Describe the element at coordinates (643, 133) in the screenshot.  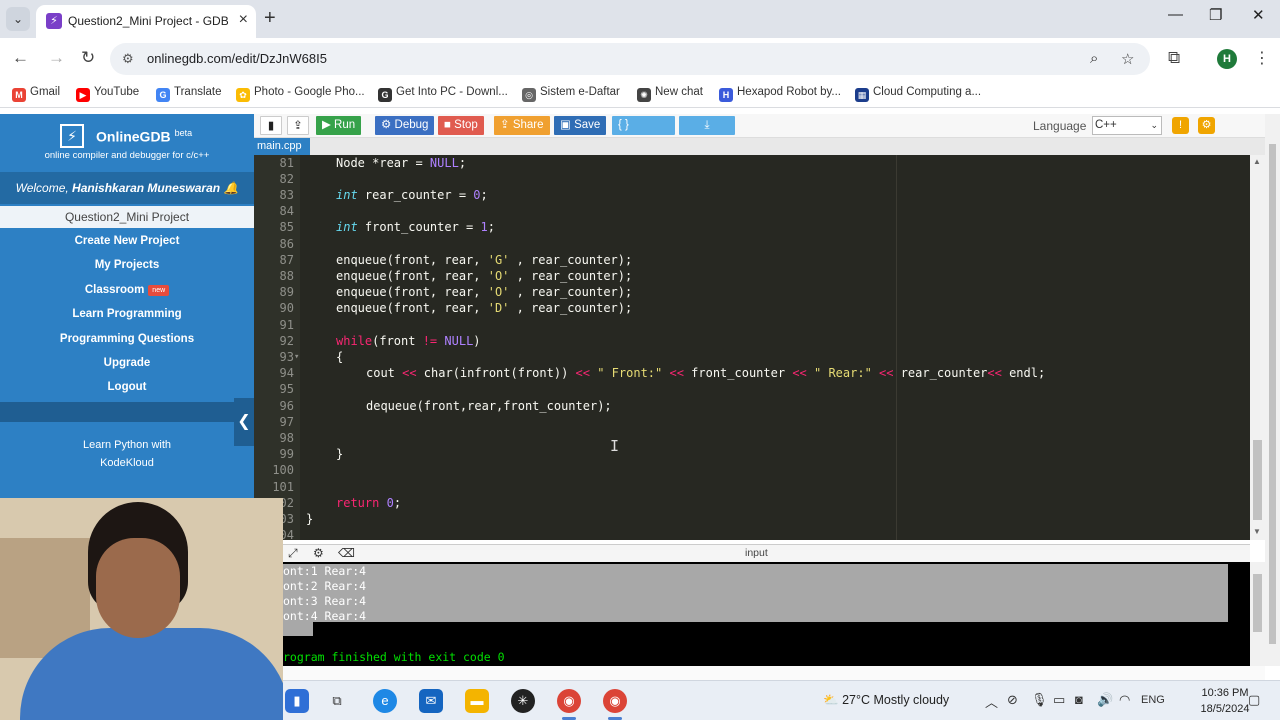
I see `beautify-button: { } Beautify` at that location.